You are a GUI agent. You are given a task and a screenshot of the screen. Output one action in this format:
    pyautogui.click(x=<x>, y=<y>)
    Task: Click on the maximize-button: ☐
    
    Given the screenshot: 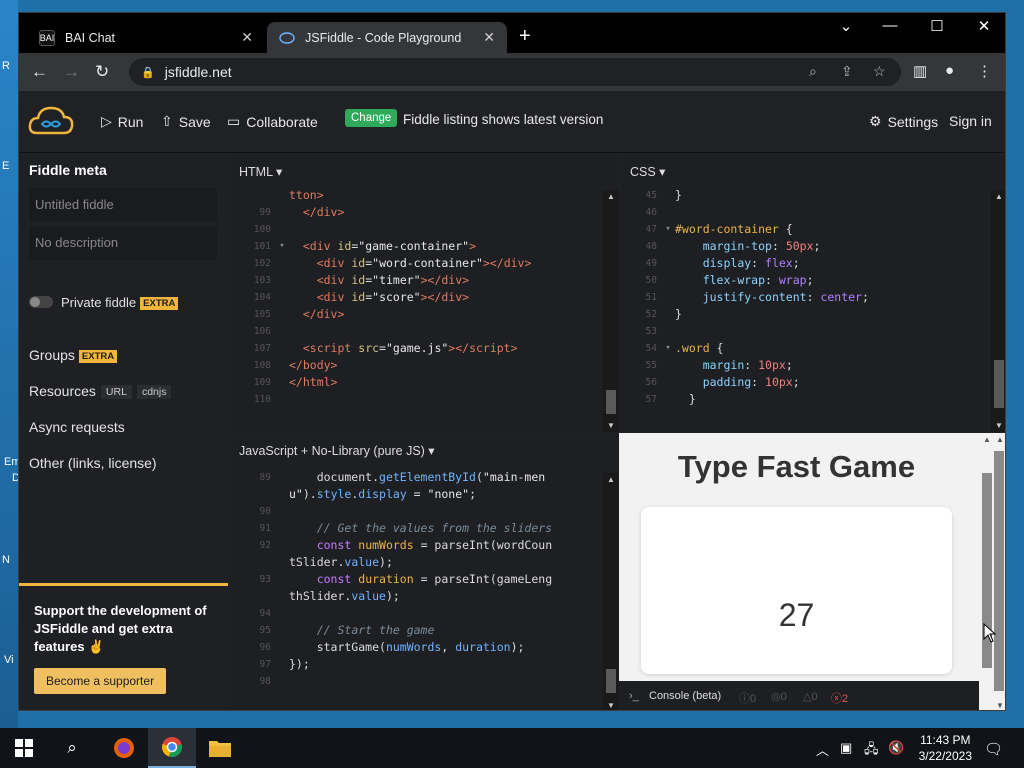 What is the action you would take?
    pyautogui.click(x=937, y=26)
    